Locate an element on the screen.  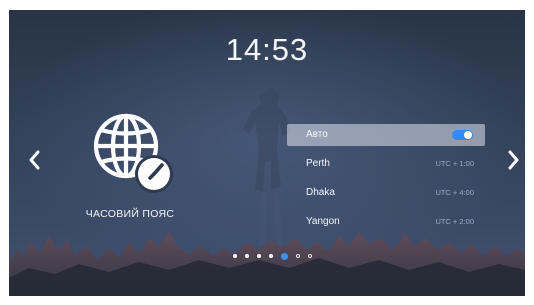
timezone-offset: UTC + 1:00 is located at coordinates (454, 163).